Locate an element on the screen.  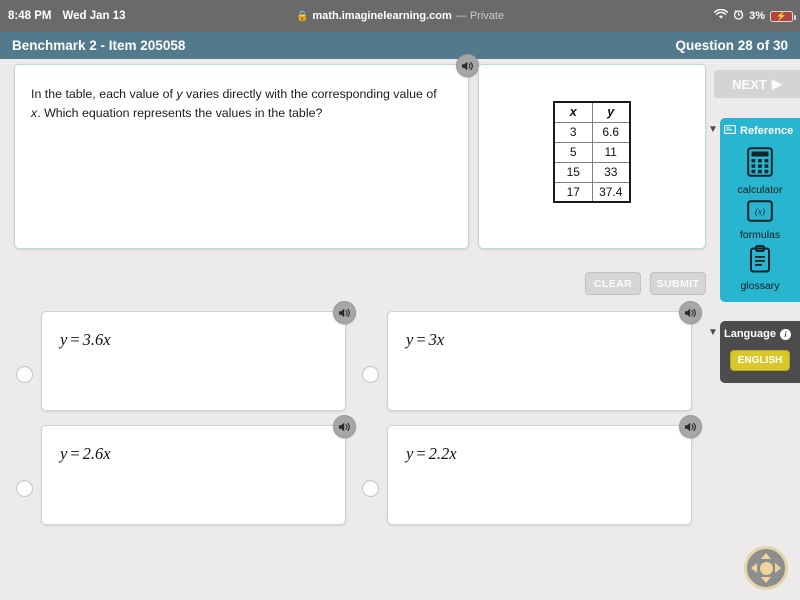
choice-d-box: y = 2.2x is located at coordinates (544, 470).